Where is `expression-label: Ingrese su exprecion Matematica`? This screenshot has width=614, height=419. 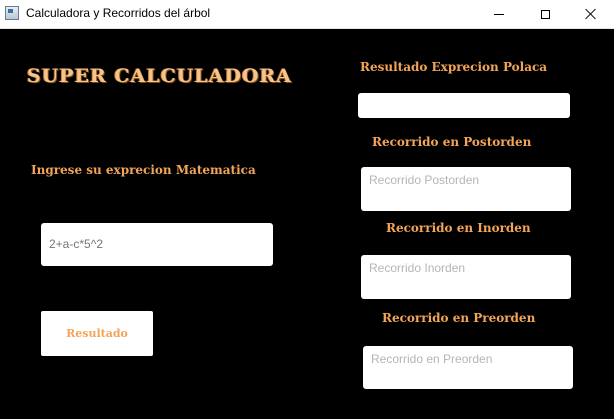
expression-label: Ingrese su exprecion Matematica is located at coordinates (143, 170).